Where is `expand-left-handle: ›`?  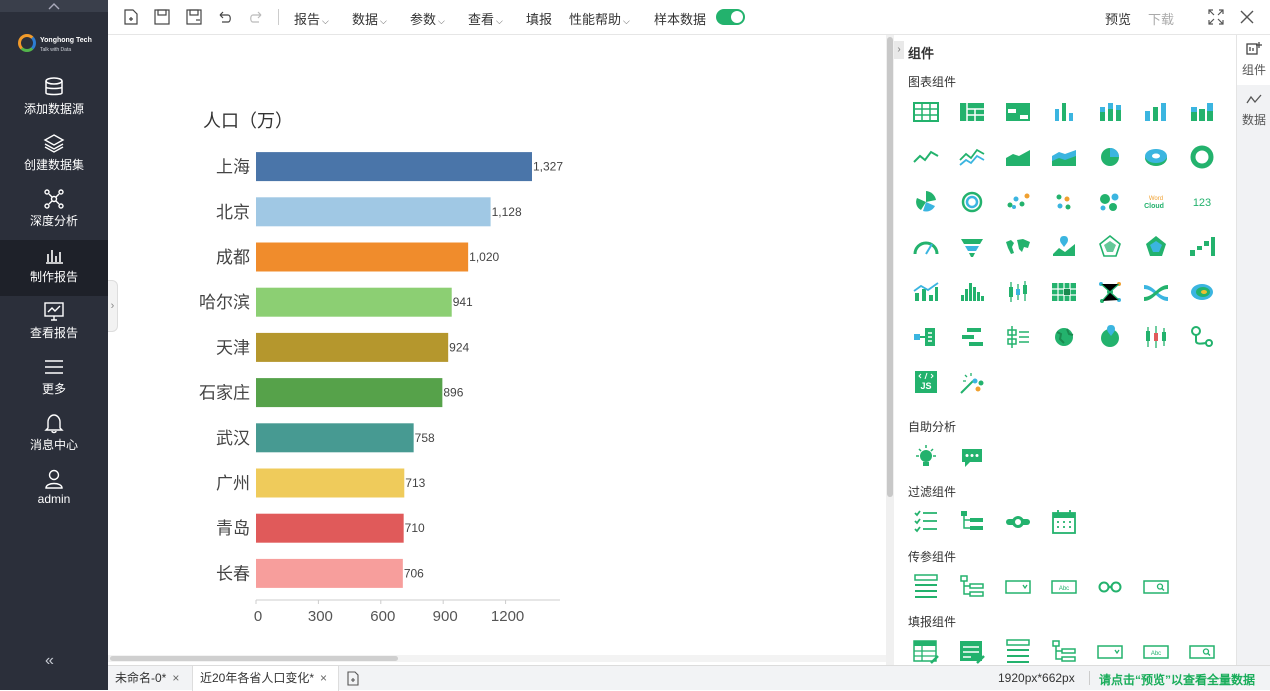
expand-left-handle: › is located at coordinates (113, 306).